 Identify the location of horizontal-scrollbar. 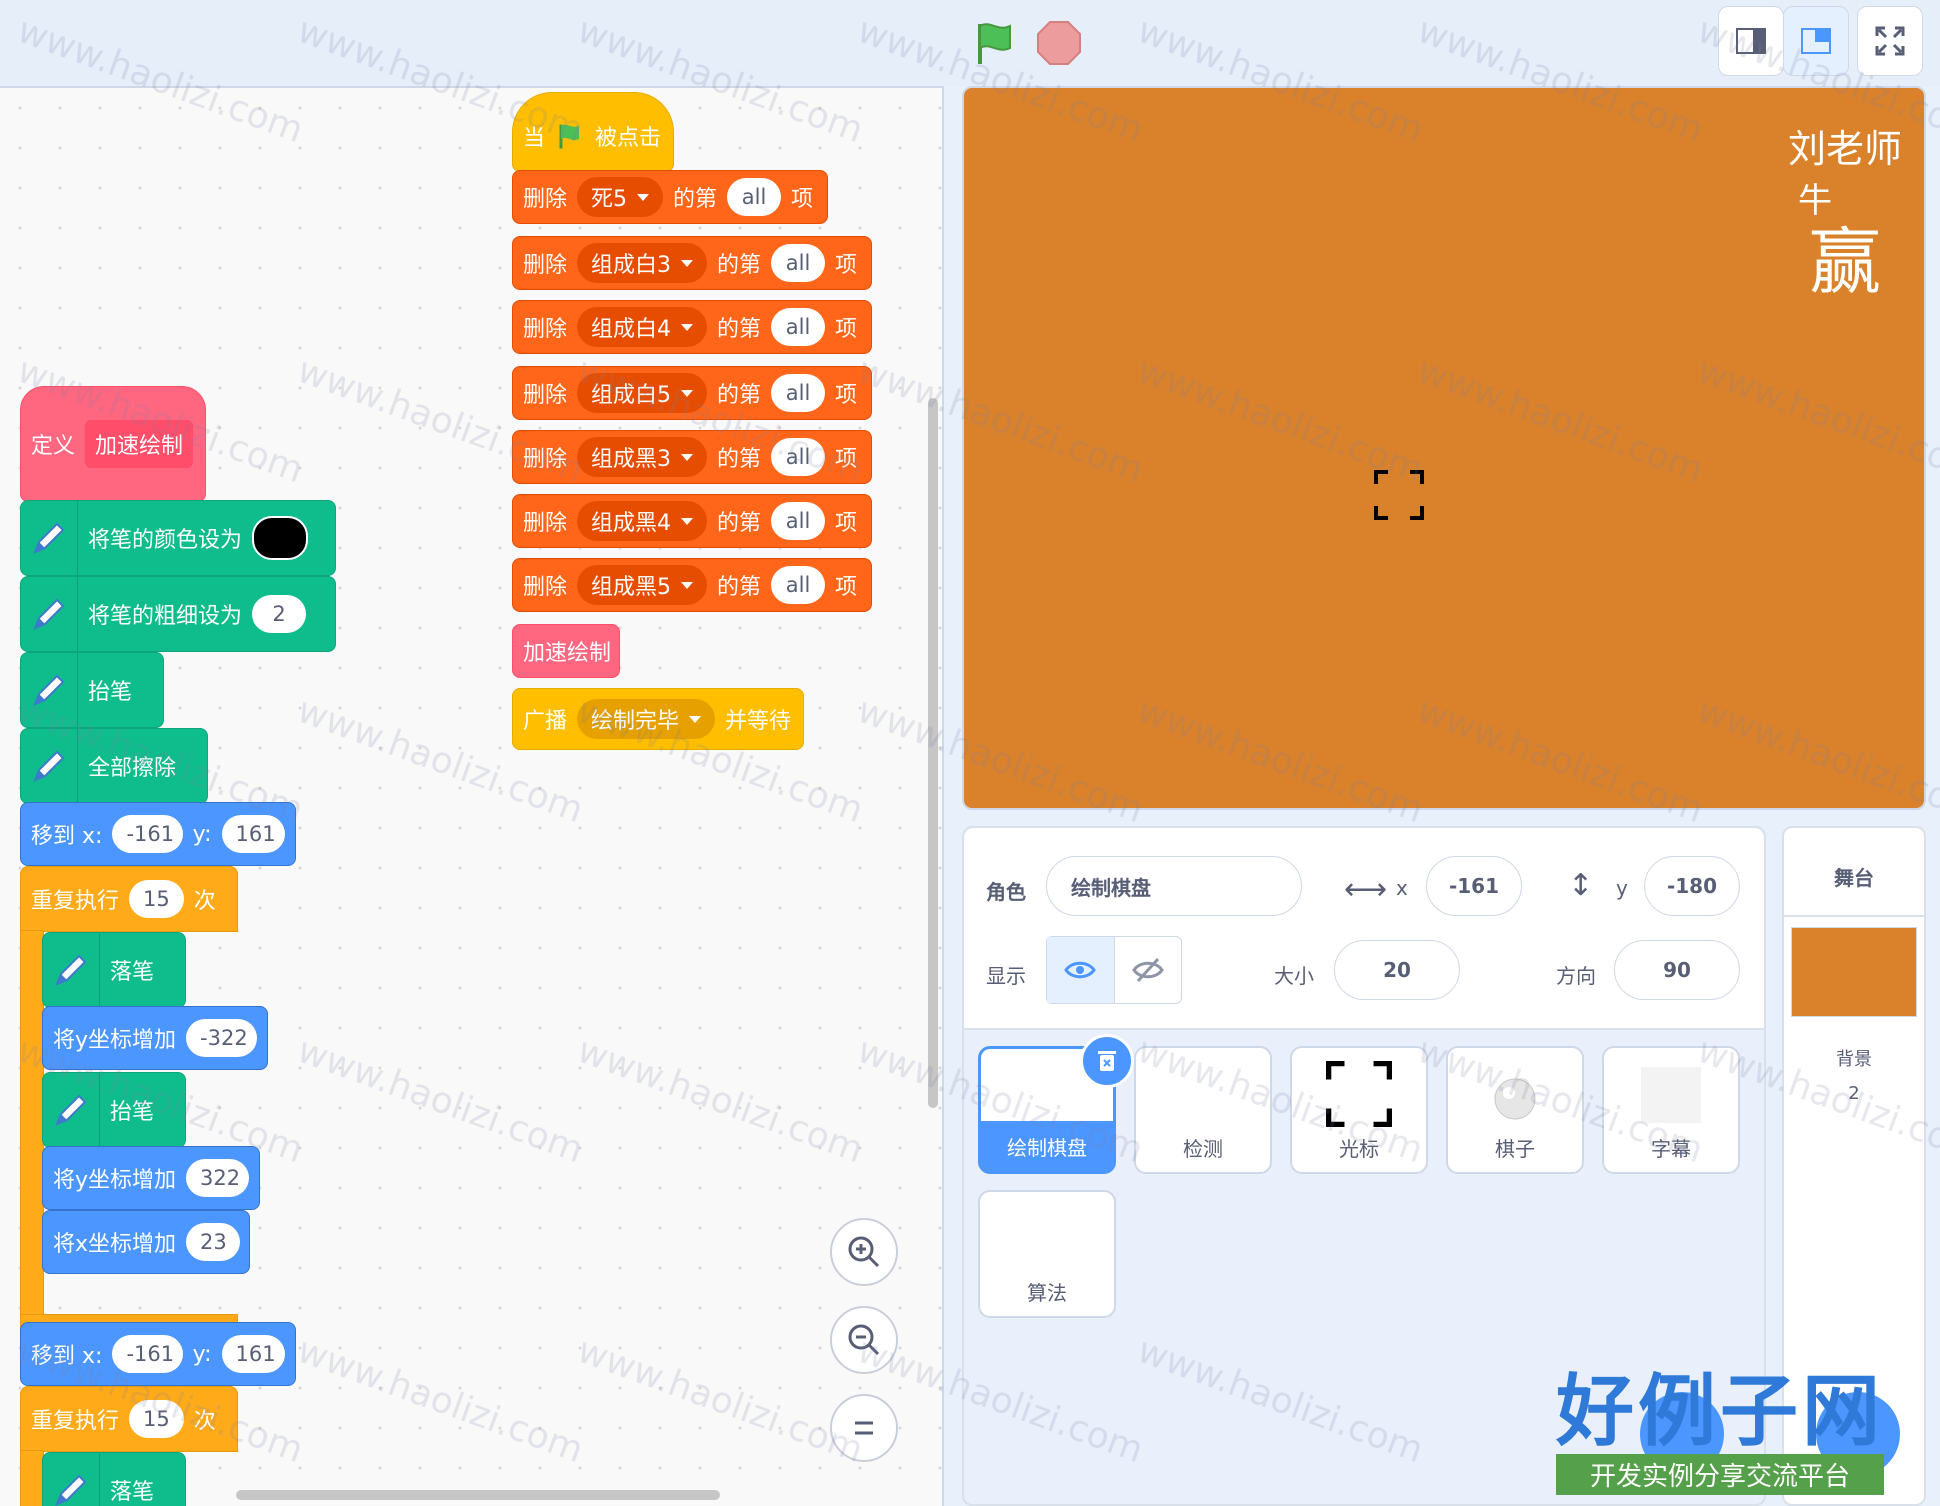
(478, 1495).